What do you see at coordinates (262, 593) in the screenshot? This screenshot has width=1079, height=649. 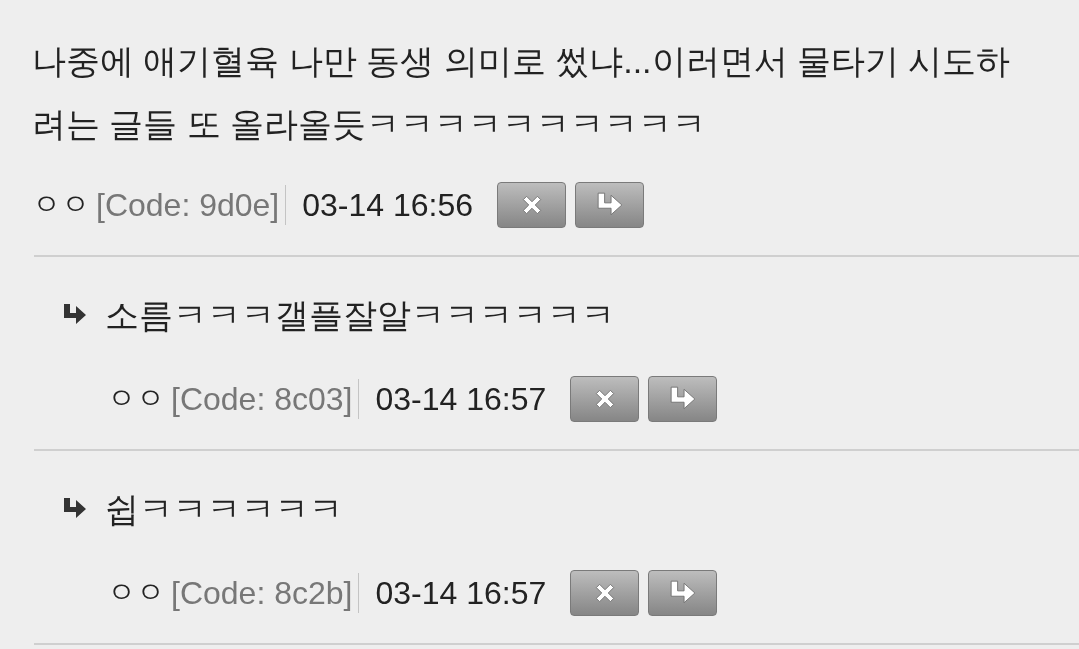 I see `user-code: [Code: 8c2b]` at bounding box center [262, 593].